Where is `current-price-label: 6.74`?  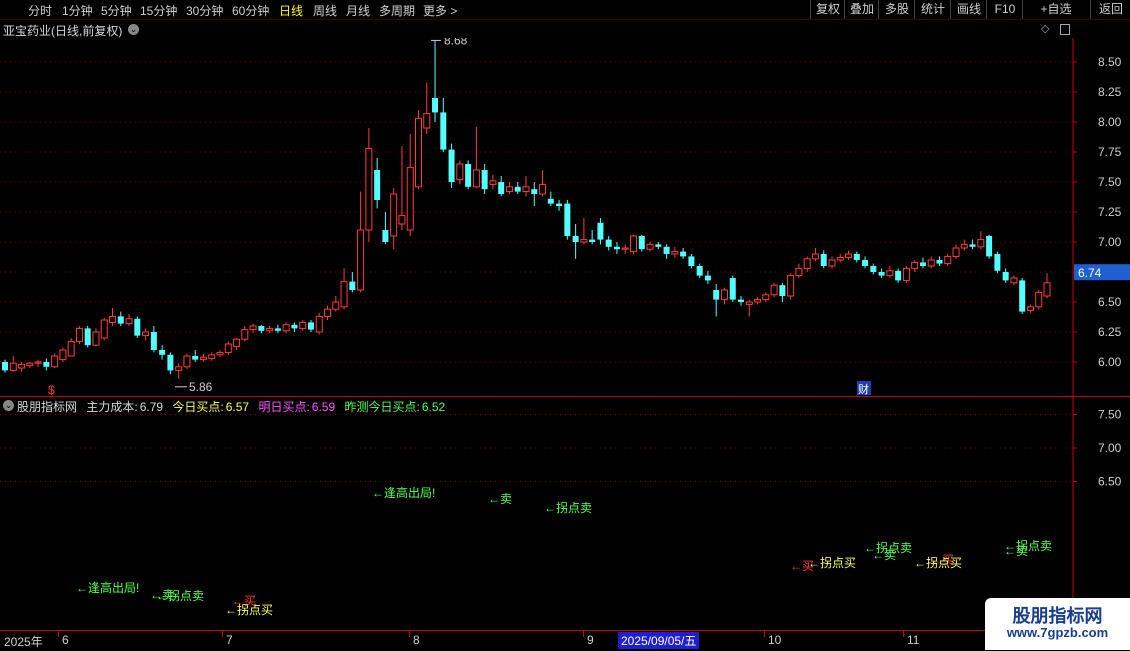 current-price-label: 6.74 is located at coordinates (1090, 273).